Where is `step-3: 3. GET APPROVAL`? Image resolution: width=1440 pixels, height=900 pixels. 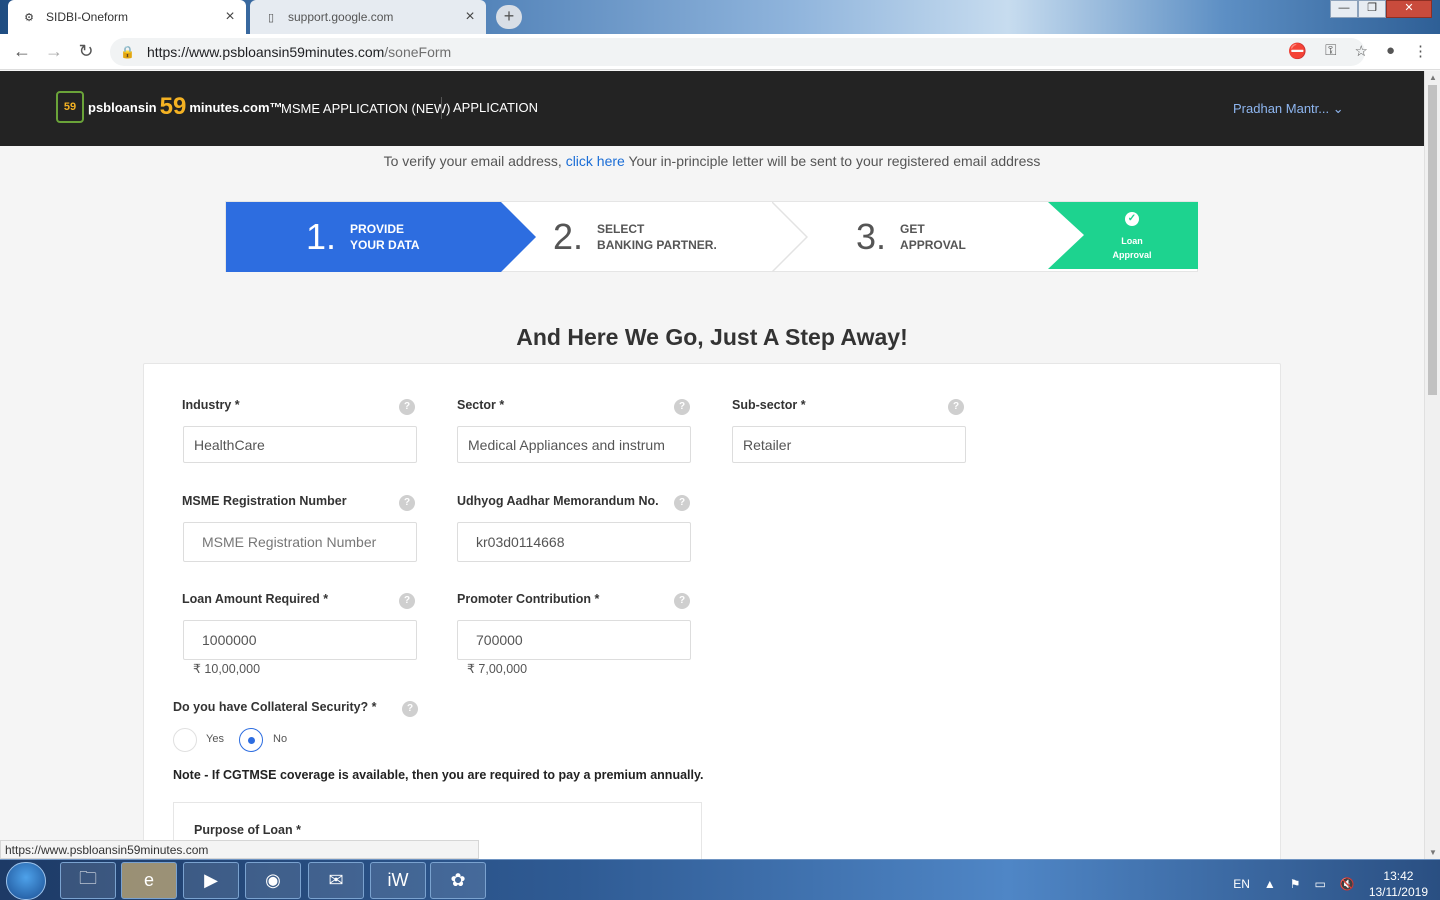
step-3: 3. GET APPROVAL is located at coordinates (911, 237).